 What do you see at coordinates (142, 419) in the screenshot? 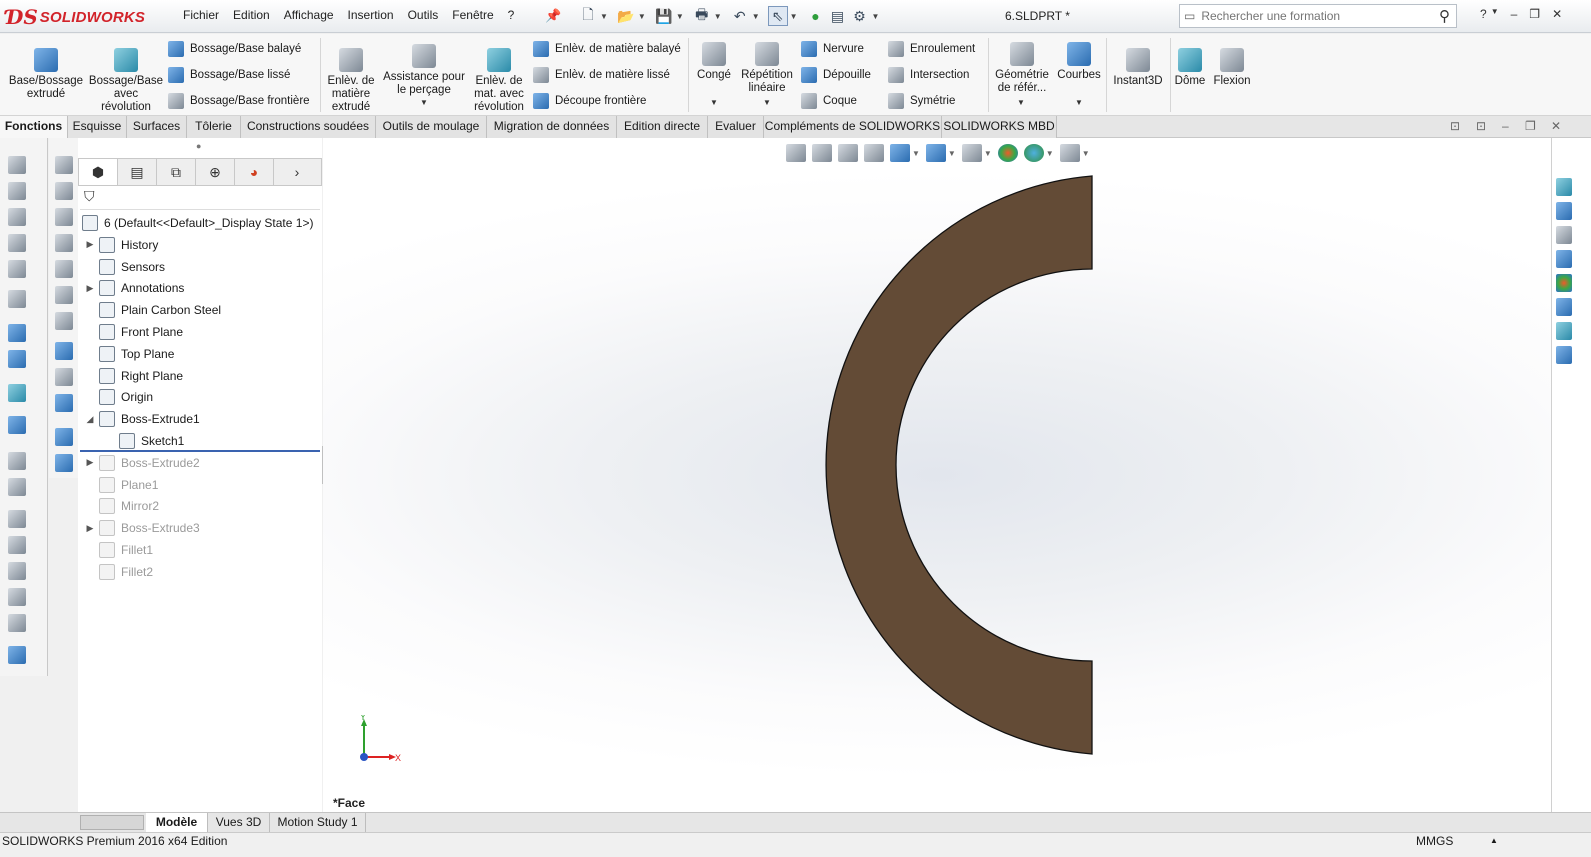
I see `tree-item: ◢ Boss-Extrude1` at bounding box center [142, 419].